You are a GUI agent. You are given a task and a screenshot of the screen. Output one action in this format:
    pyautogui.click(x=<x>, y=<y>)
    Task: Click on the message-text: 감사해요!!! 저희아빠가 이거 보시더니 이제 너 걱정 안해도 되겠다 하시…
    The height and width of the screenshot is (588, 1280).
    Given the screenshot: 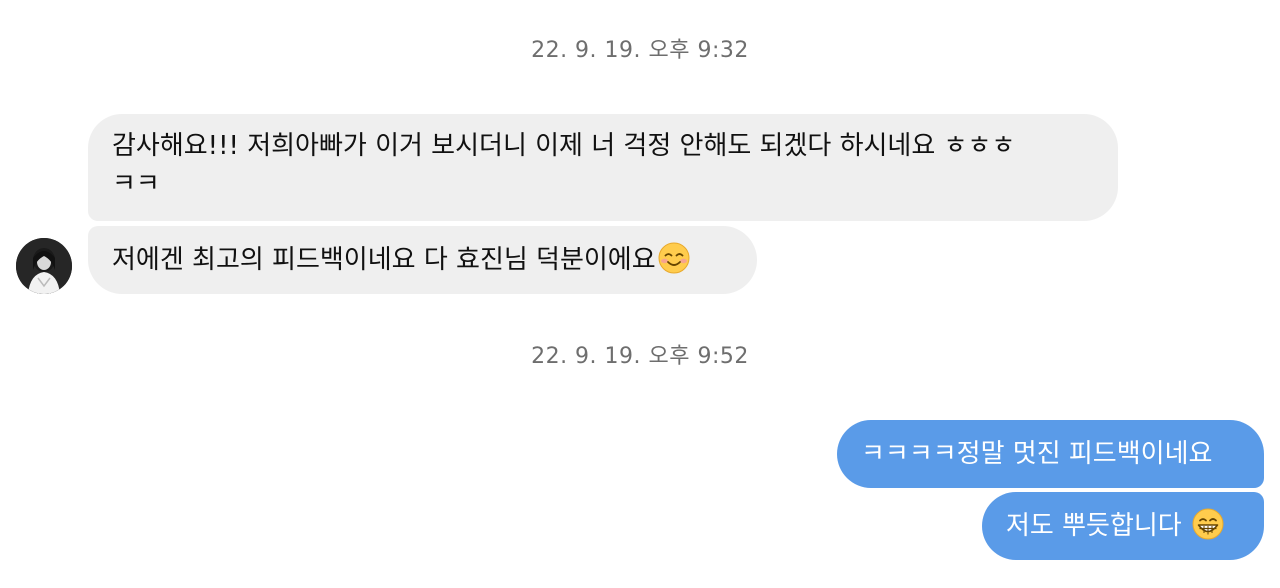 What is the action you would take?
    pyautogui.click(x=564, y=146)
    